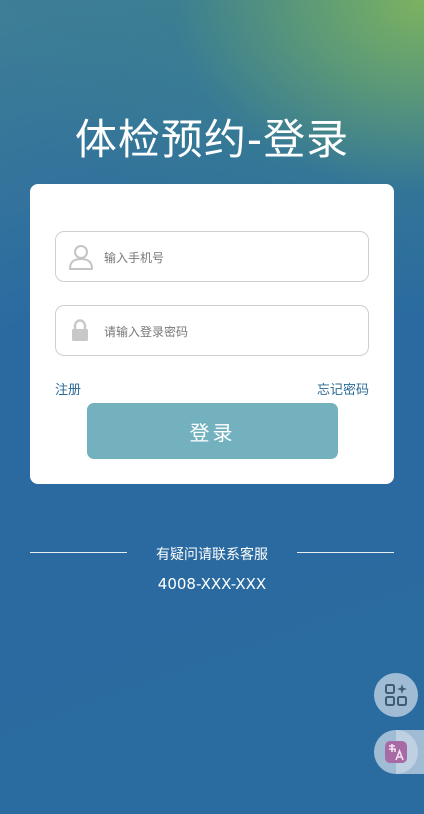 This screenshot has width=424, height=814. I want to click on support-hotline: 4008-XXX-XXX, so click(212, 584).